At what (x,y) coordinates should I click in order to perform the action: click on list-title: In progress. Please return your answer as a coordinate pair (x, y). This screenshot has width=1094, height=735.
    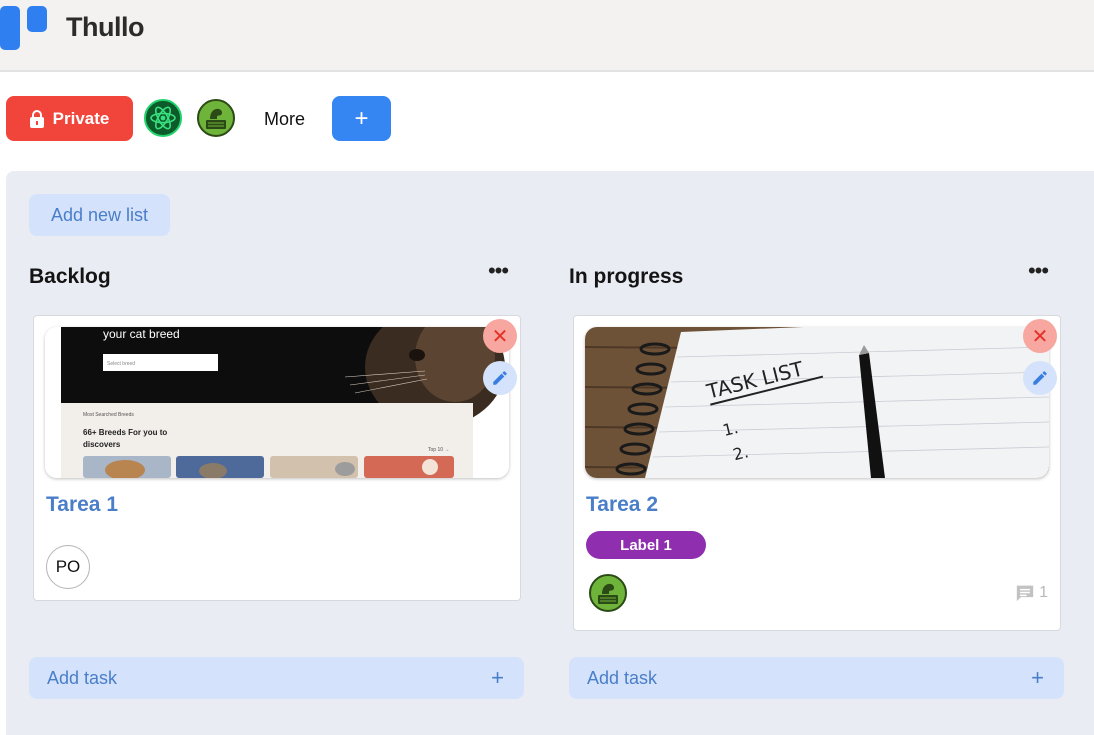
    Looking at the image, I should click on (626, 276).